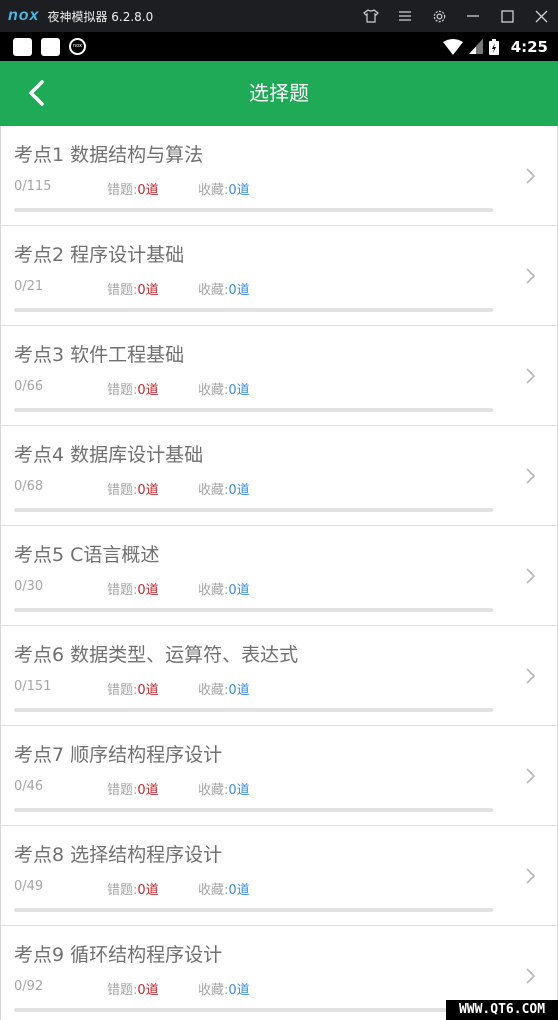 The width and height of the screenshot is (558, 1020). Describe the element at coordinates (279, 46) in the screenshot. I see `android-status-bar: nox 4:25` at that location.